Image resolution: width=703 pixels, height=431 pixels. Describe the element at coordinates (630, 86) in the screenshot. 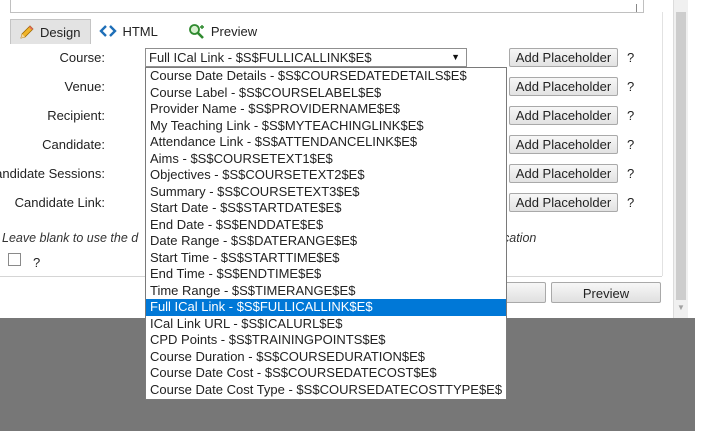

I see `help-venue: ?` at that location.